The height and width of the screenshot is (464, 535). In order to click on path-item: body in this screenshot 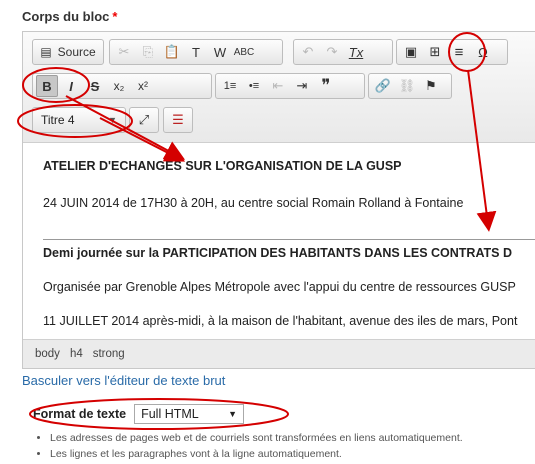, I will do `click(47, 354)`.